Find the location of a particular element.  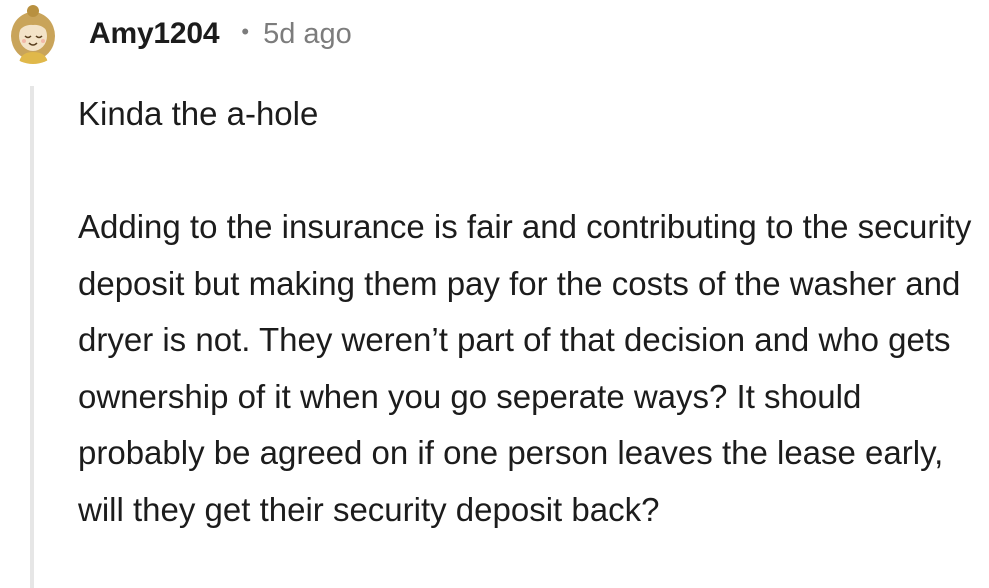

author-username: Amy1204 is located at coordinates (154, 34).